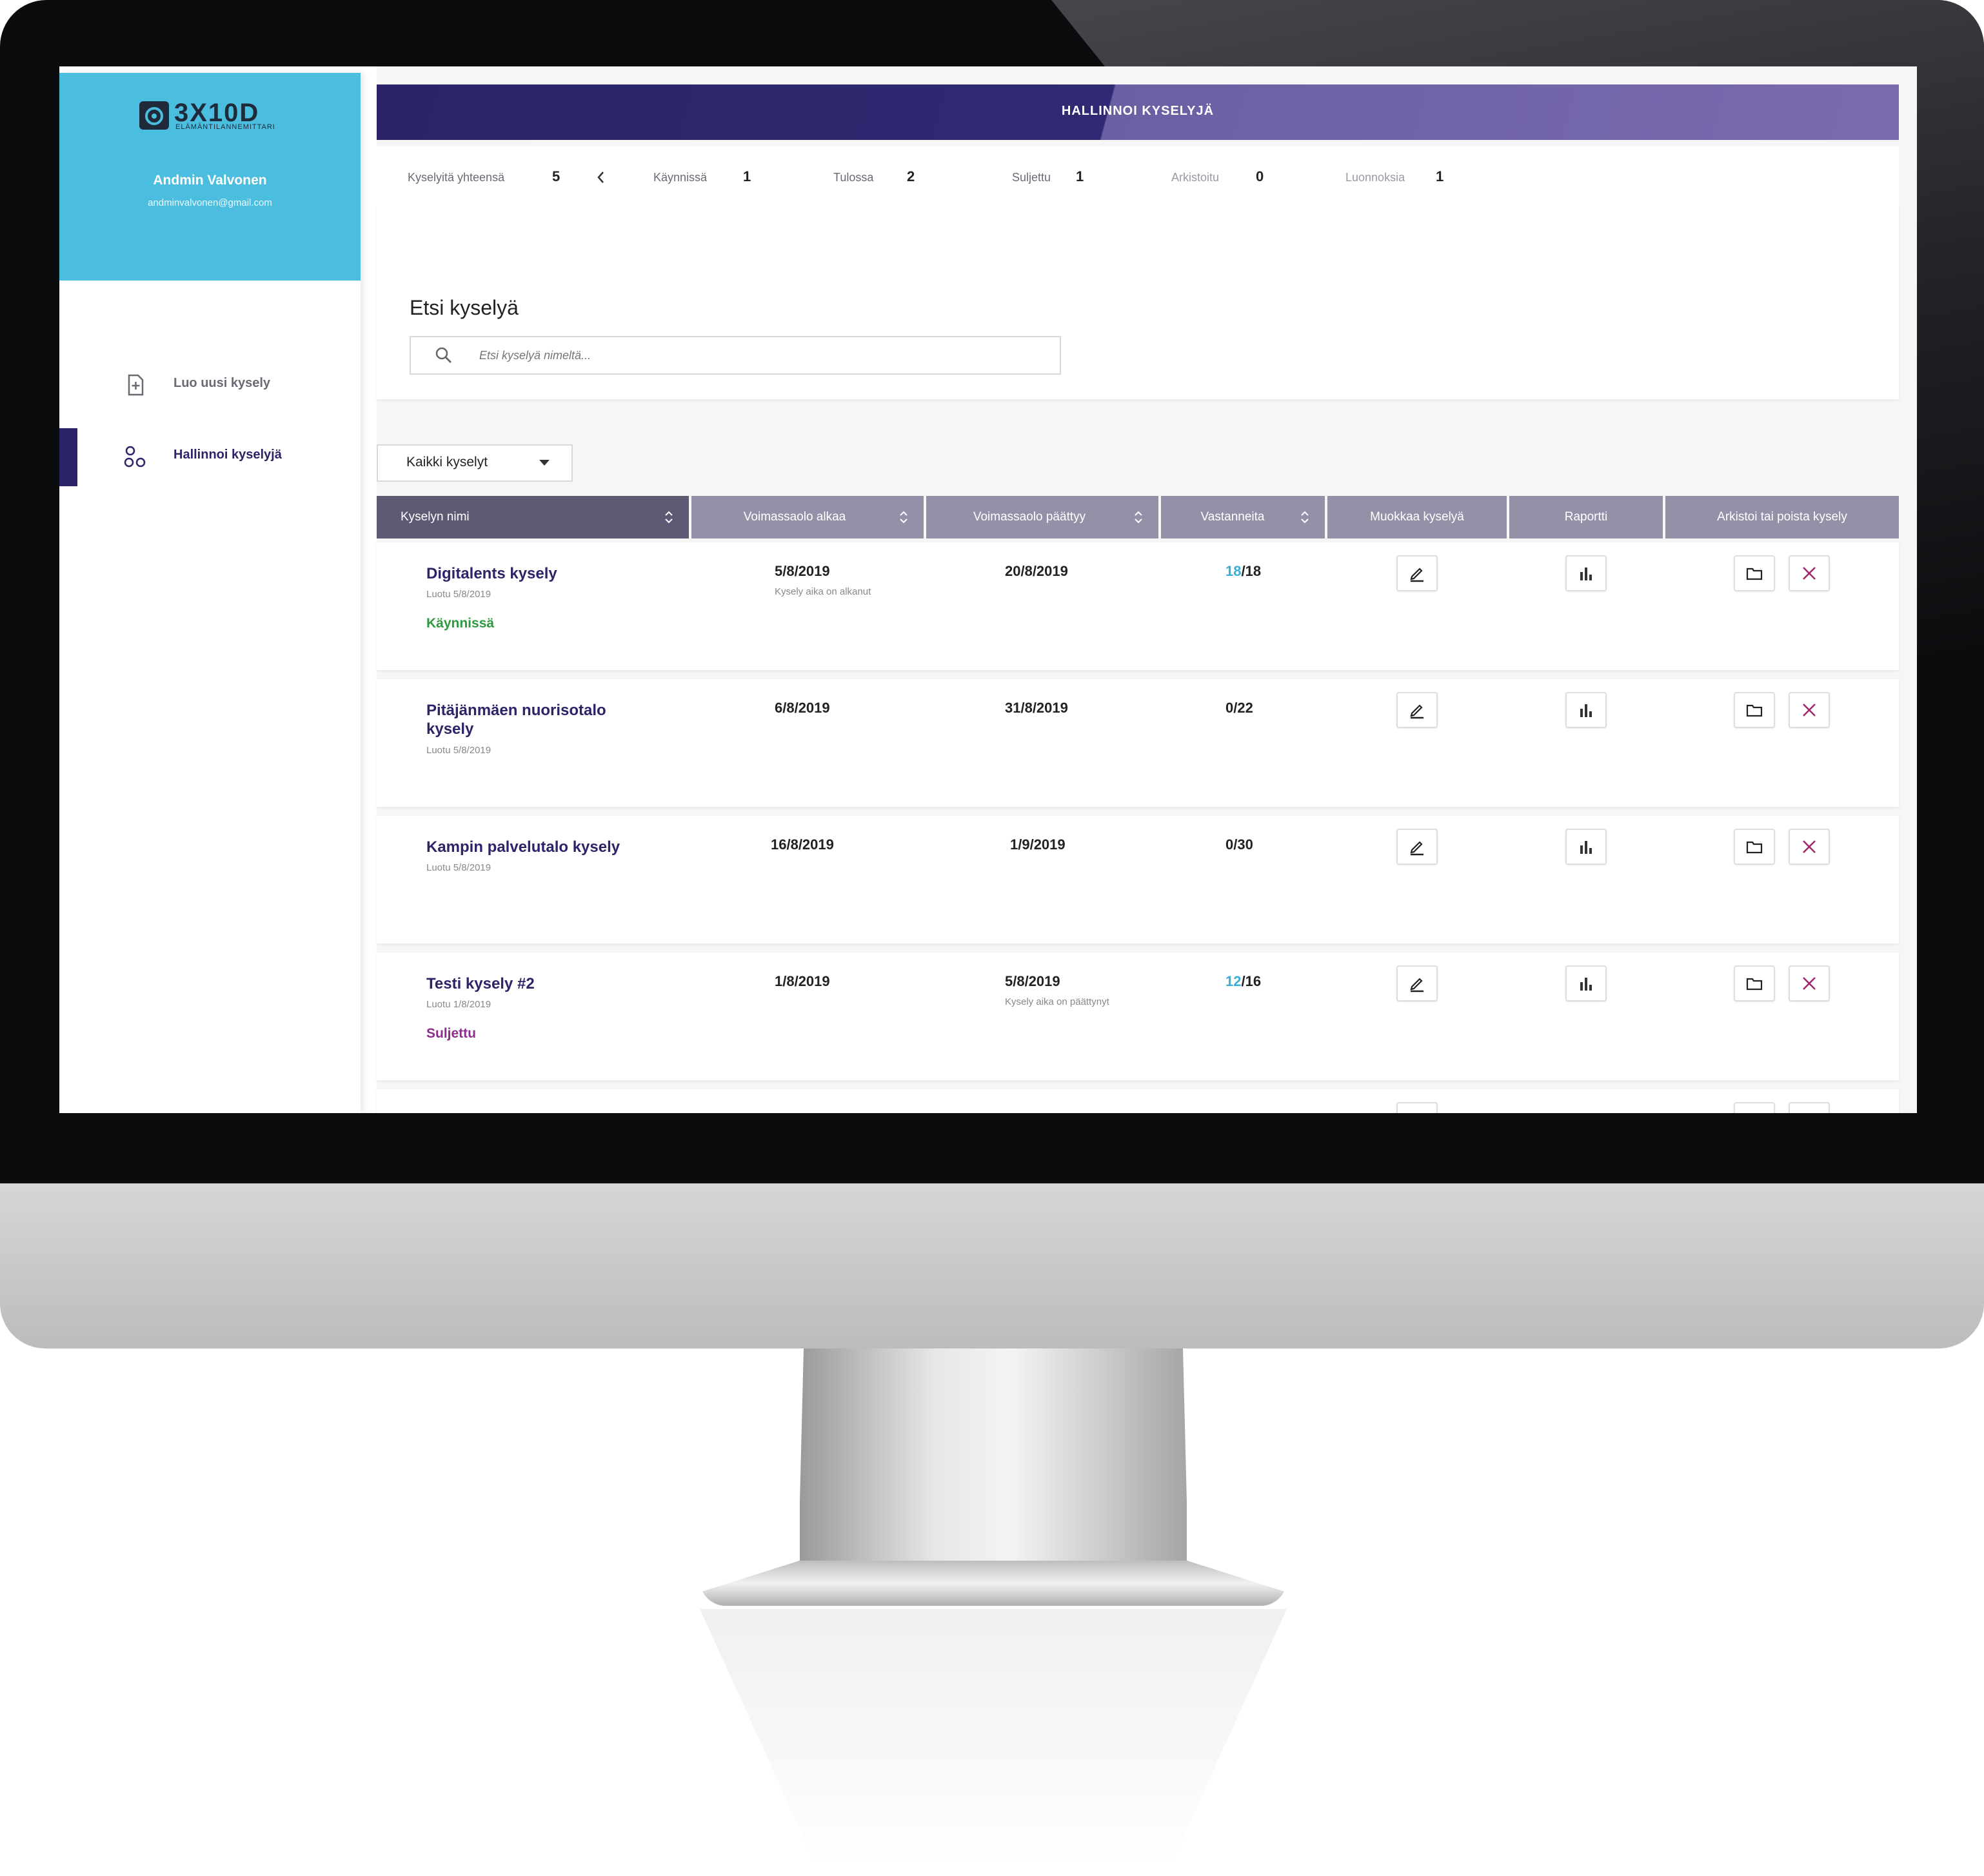  Describe the element at coordinates (210, 116) in the screenshot. I see `logo: 3X10D ELÄMÄNTILANNEMITTARI` at that location.